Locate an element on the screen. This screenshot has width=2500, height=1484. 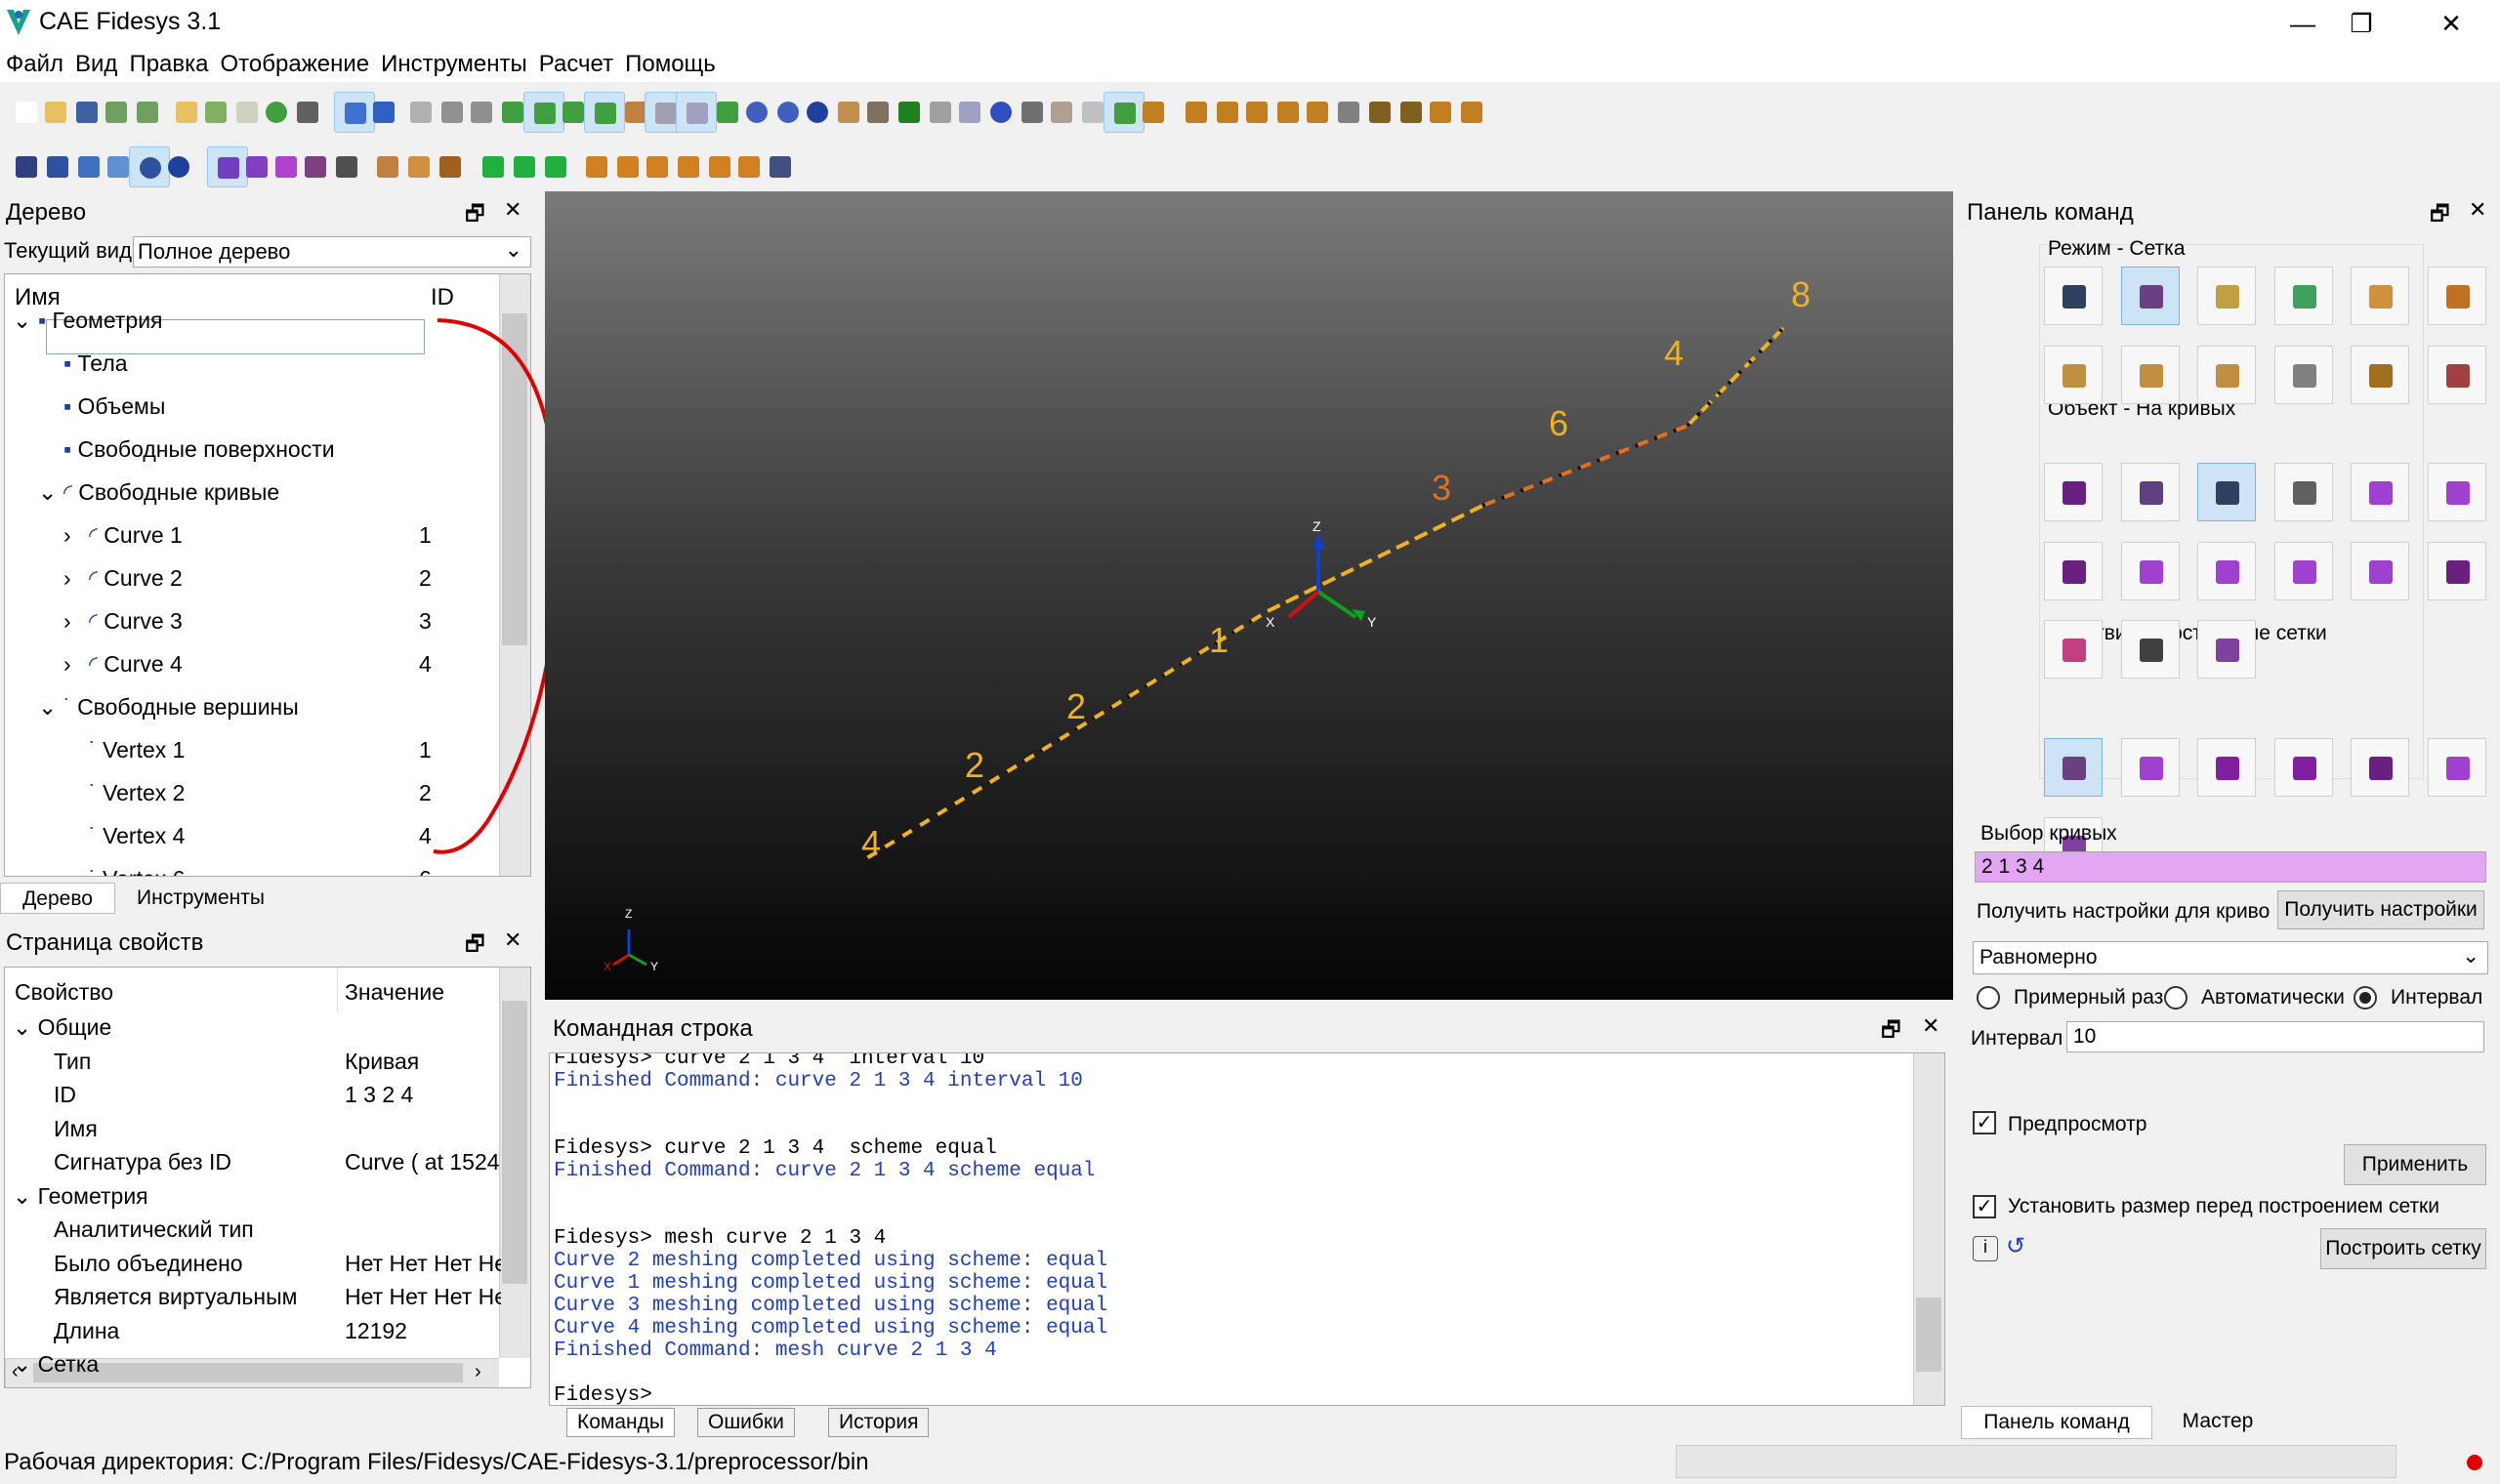
property-group: ⌄ Геометрия is located at coordinates (80, 1201).